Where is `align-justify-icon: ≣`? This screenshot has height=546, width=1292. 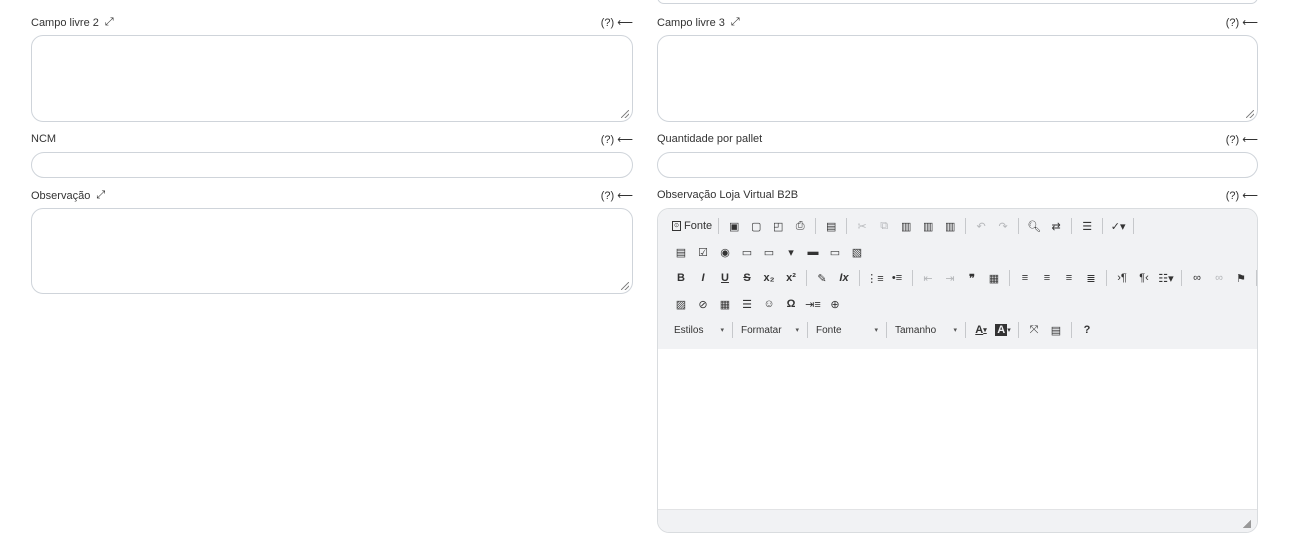 align-justify-icon: ≣ is located at coordinates (1091, 278).